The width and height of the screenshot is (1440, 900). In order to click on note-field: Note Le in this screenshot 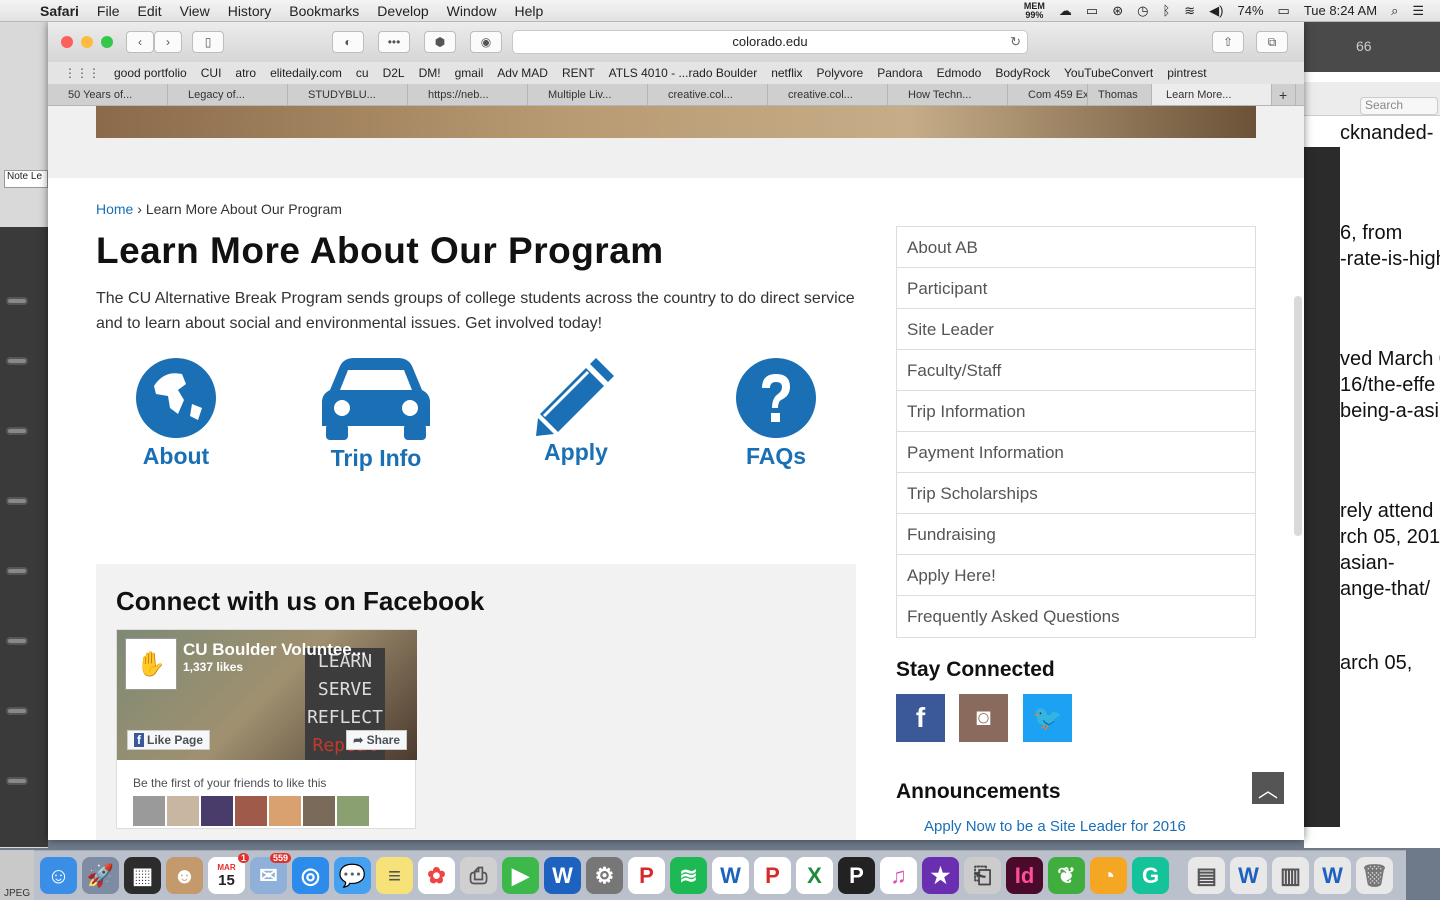, I will do `click(26, 179)`.